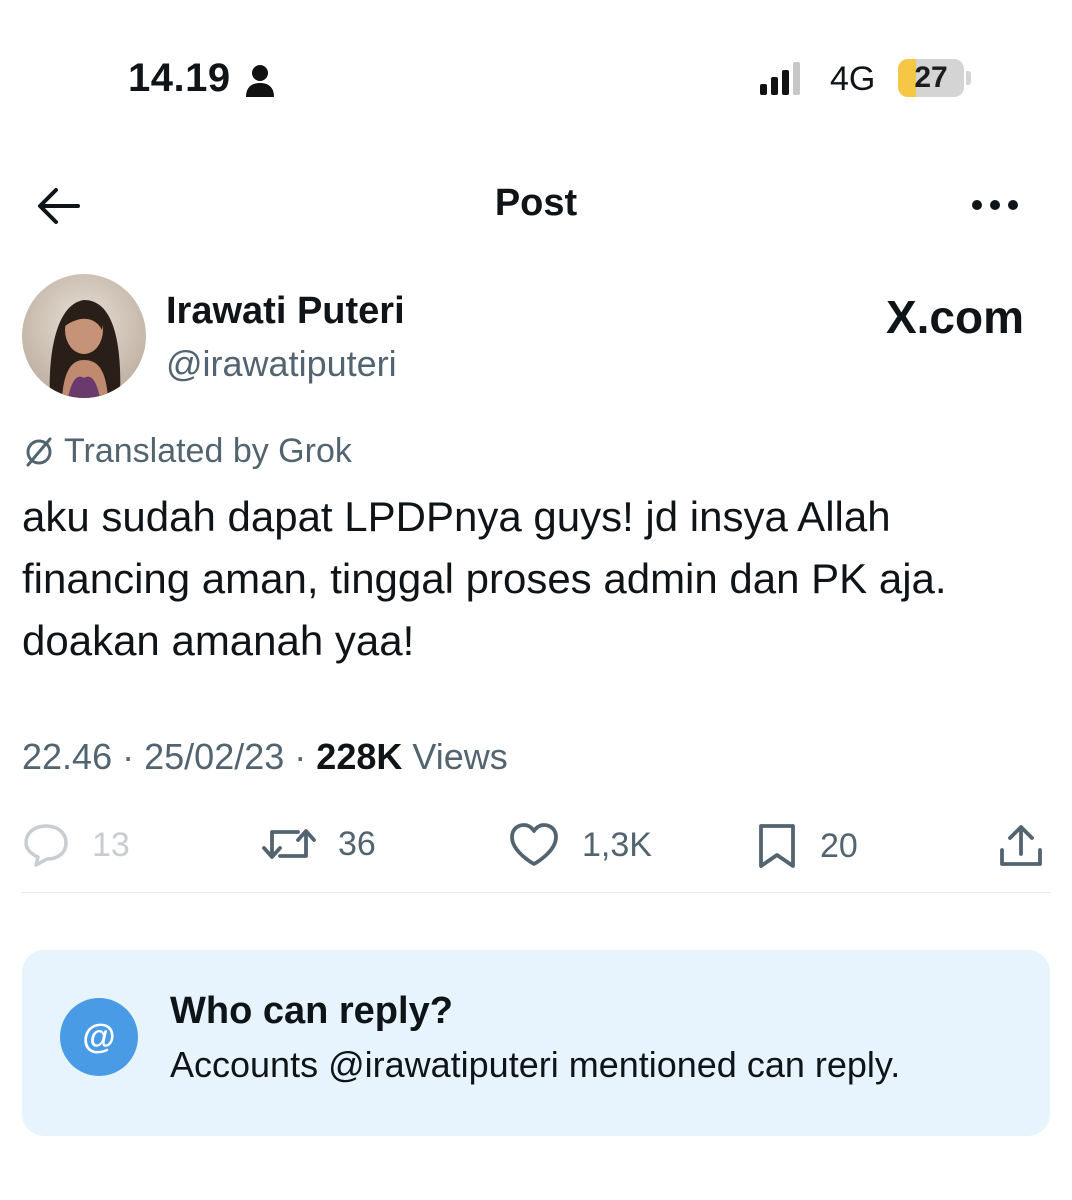 The image size is (1072, 1200). Describe the element at coordinates (357, 843) in the screenshot. I see `repost-count: 36` at that location.